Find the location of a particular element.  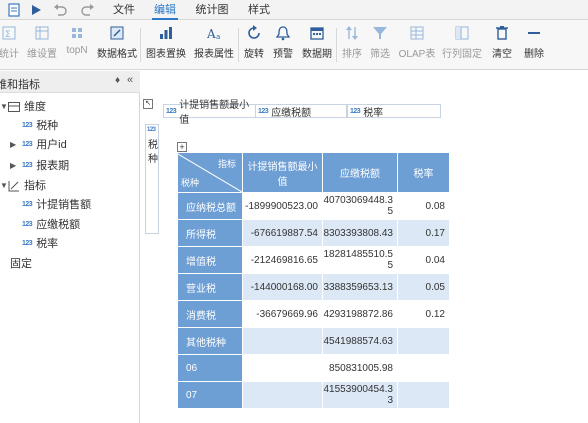

column-field-tax-payable: 123 应缴税额 is located at coordinates (301, 111).